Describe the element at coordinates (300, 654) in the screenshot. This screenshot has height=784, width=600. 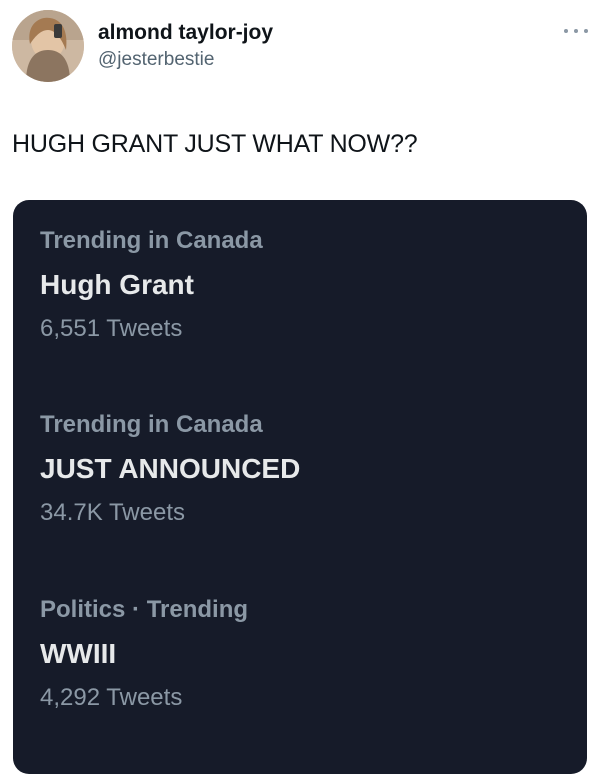
I see `trend-item-wwiii: Politics · Trending WWIII 4,292 Tweets` at that location.